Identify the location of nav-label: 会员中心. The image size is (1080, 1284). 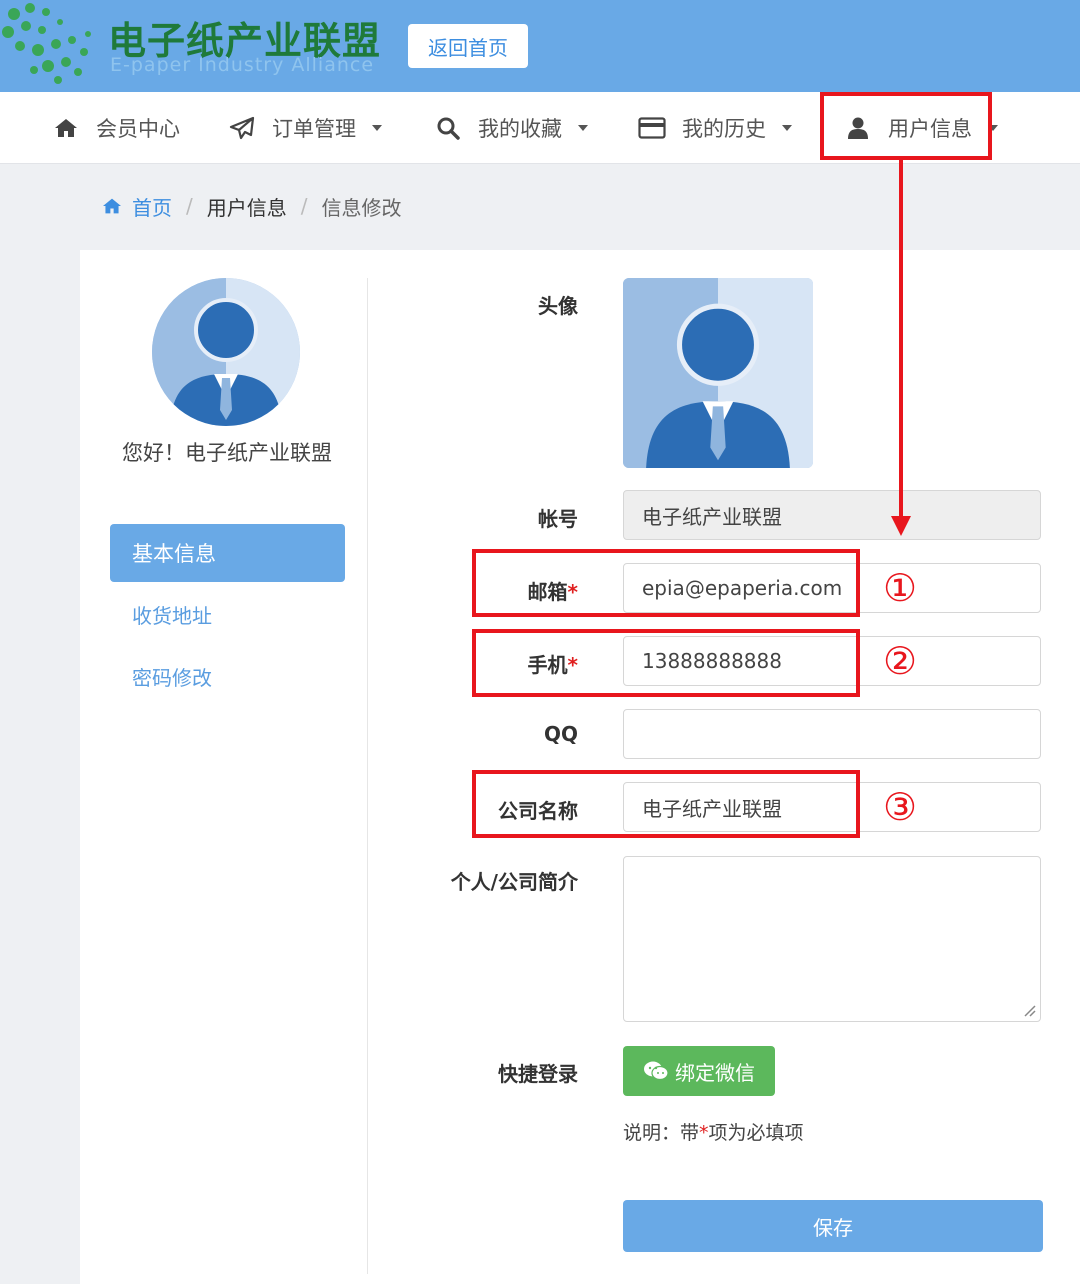
(138, 129).